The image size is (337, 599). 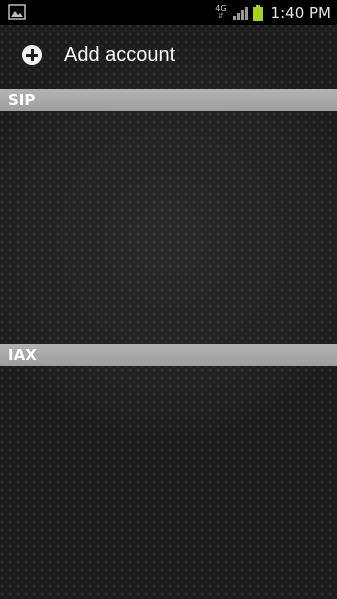 I want to click on signal-icon, so click(x=240, y=13).